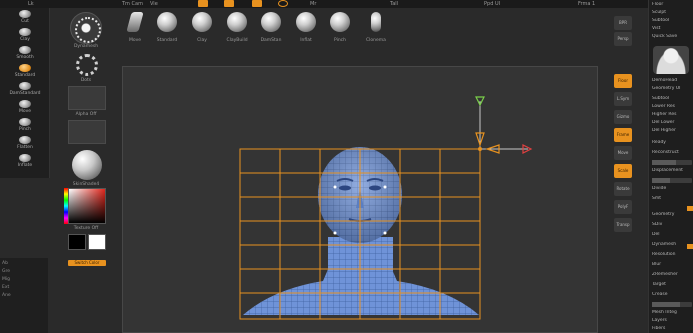 The width and height of the screenshot is (693, 333). I want to click on gizmo-button: Gizmo, so click(623, 117).